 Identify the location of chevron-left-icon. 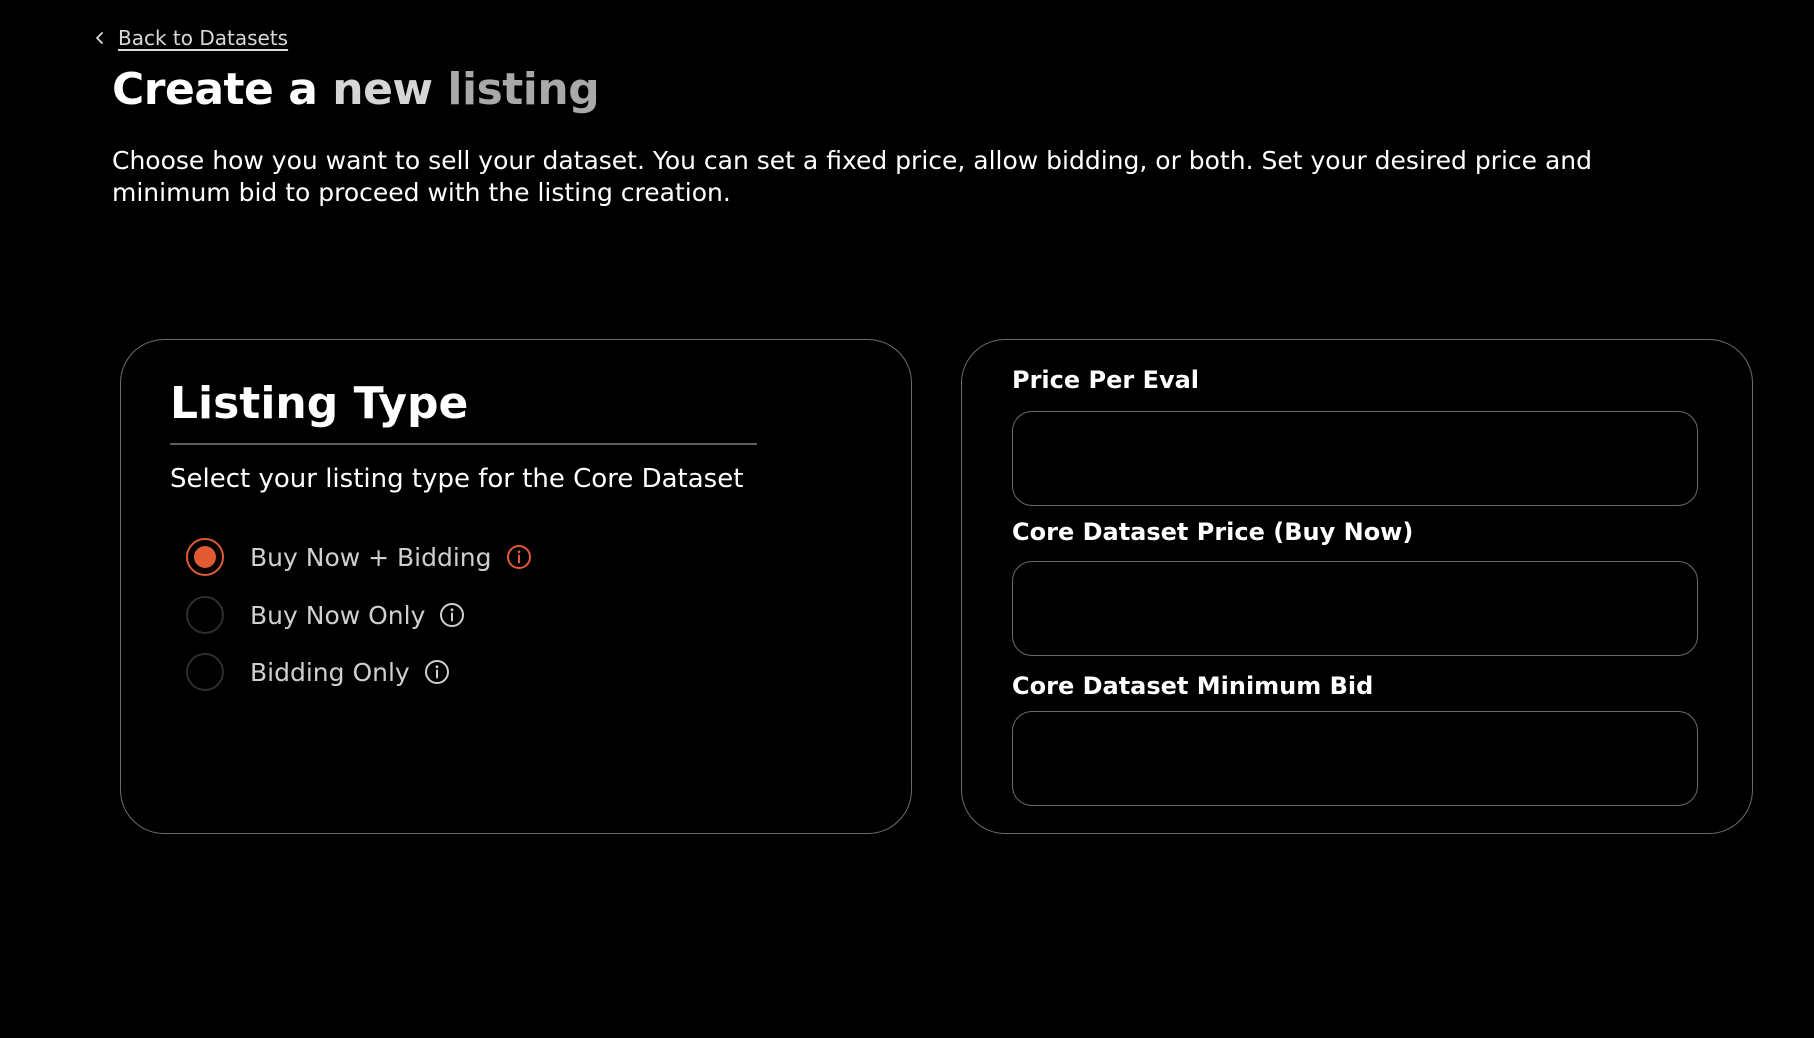
(100, 38).